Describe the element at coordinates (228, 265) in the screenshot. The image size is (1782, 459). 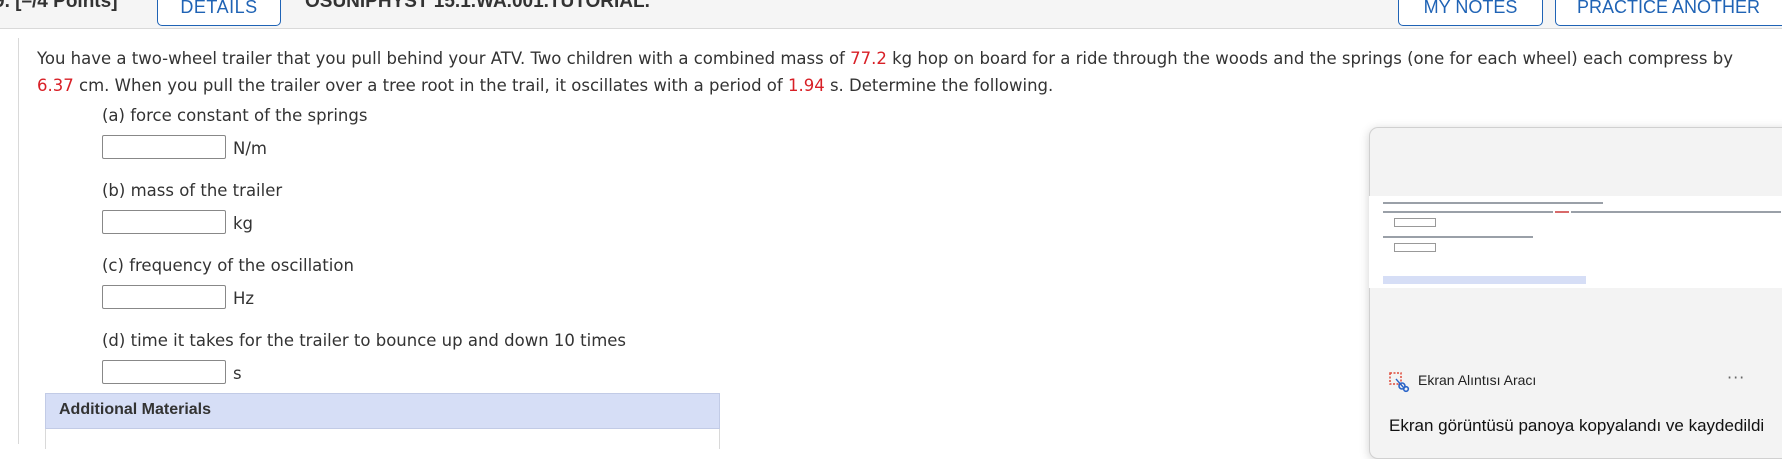
I see `part-c-label: (c) frequency of the oscillation` at that location.